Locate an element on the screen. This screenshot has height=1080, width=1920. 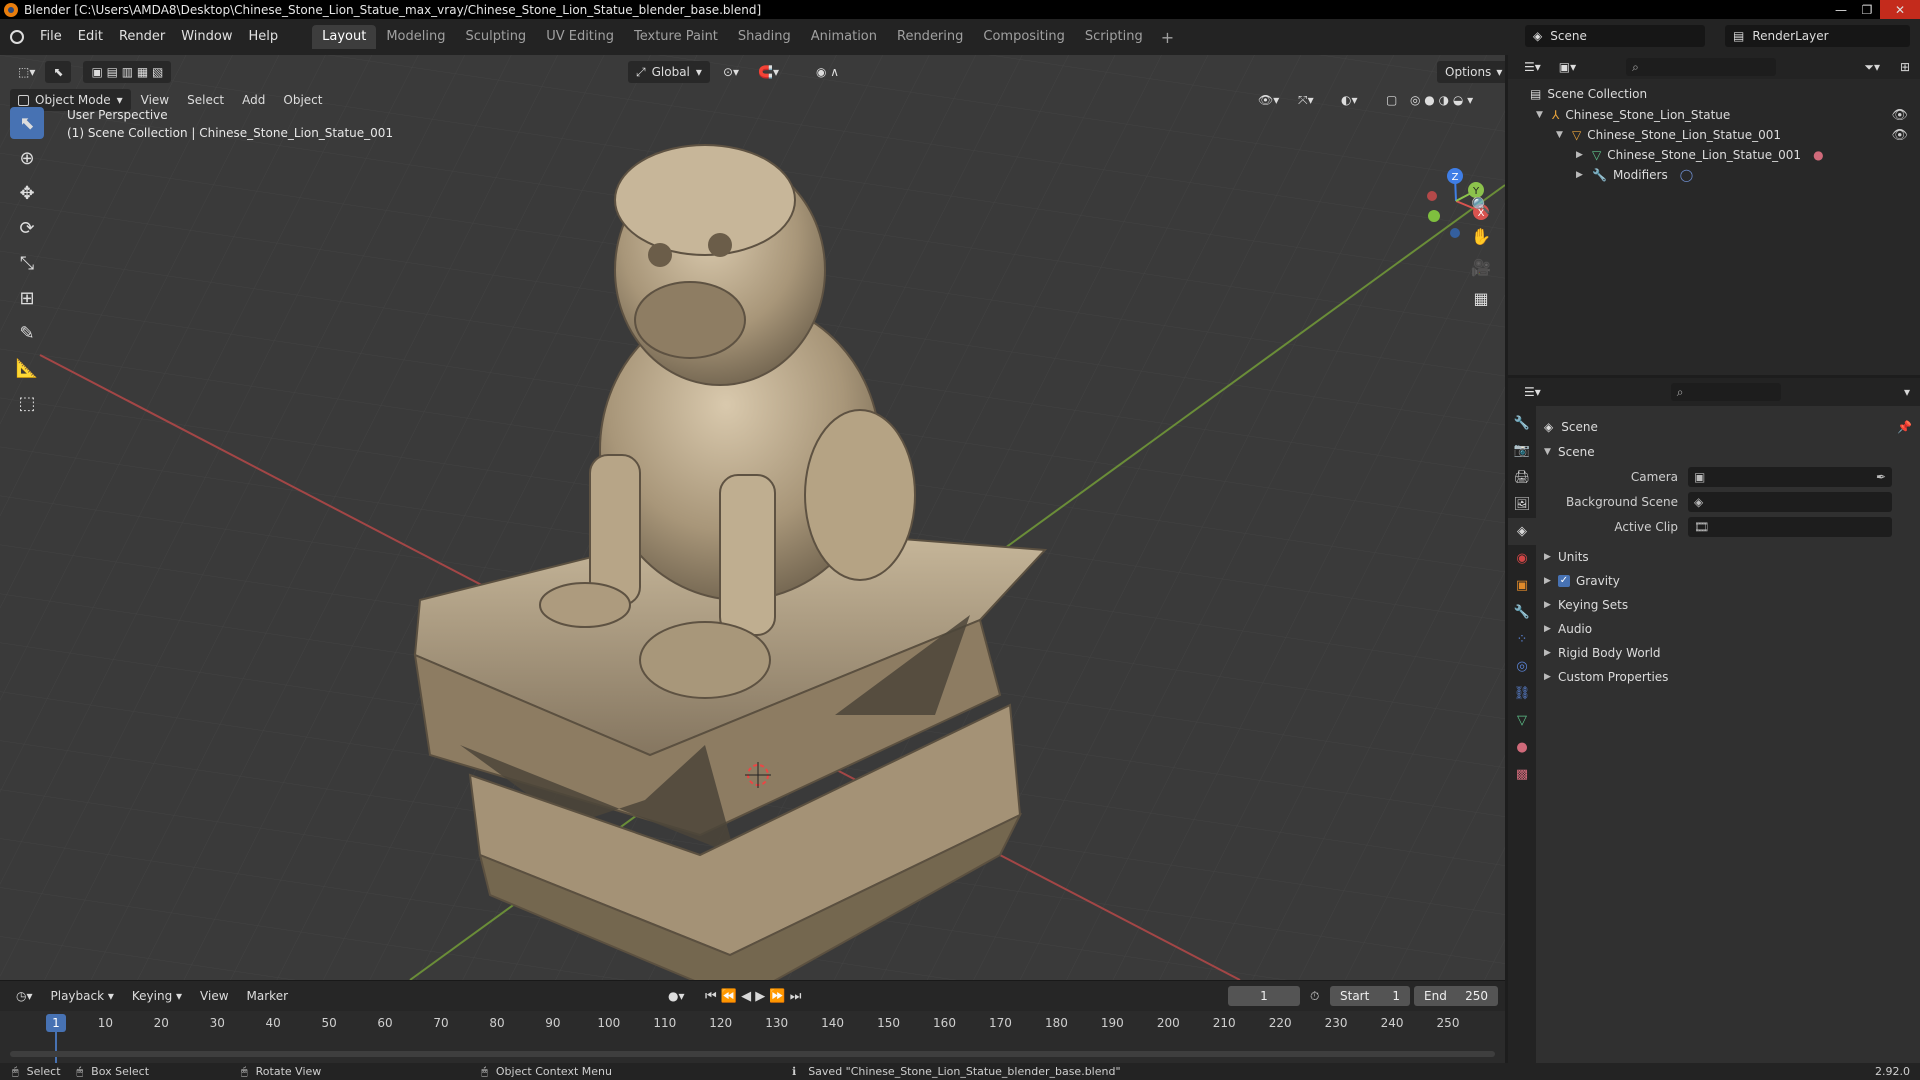
tab-modeling: Modeling is located at coordinates (415, 37).